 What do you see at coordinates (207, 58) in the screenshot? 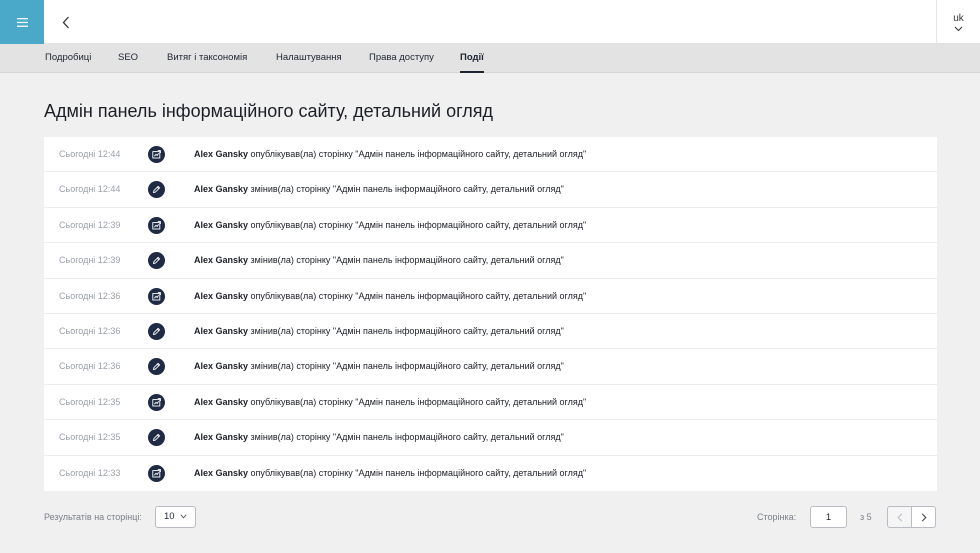
I see `tab-excerpt-taxonomy: Витяг і таксономія` at bounding box center [207, 58].